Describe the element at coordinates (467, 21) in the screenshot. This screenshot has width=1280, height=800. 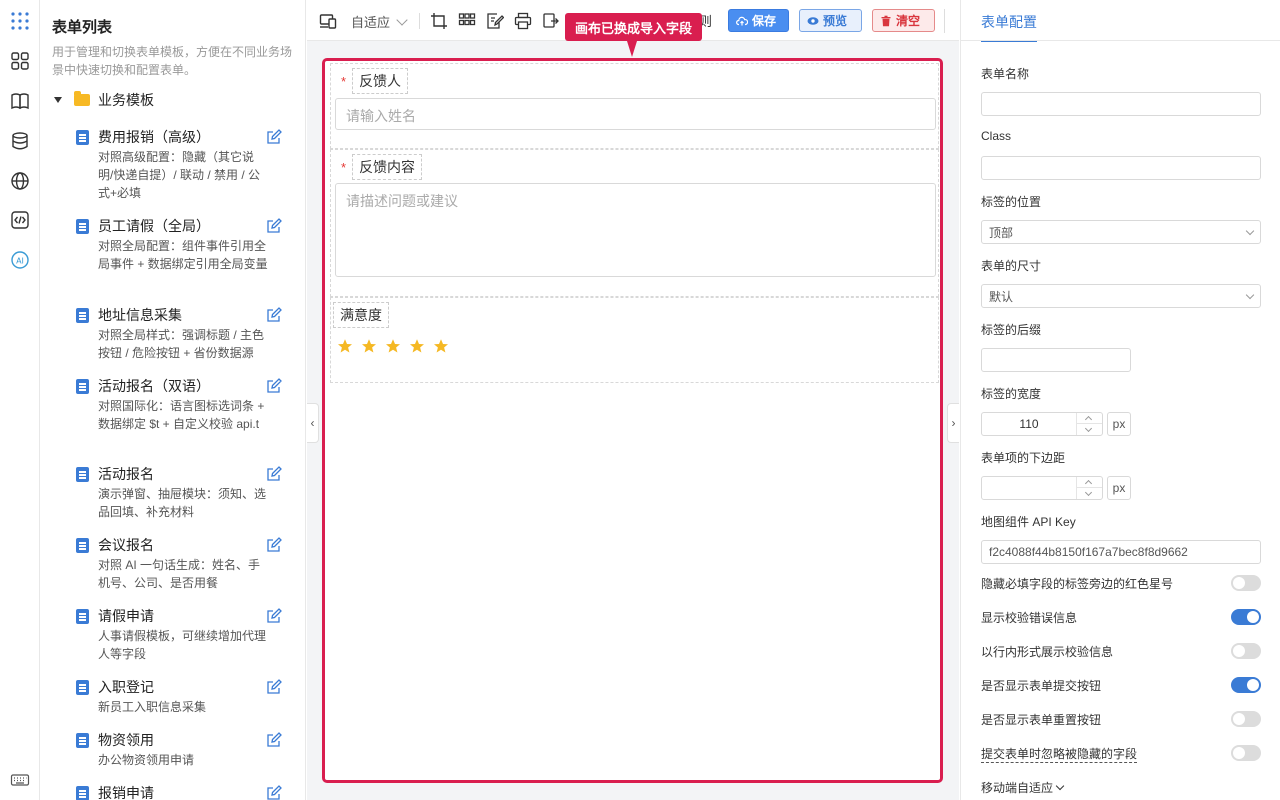
I see `grid-icon` at that location.